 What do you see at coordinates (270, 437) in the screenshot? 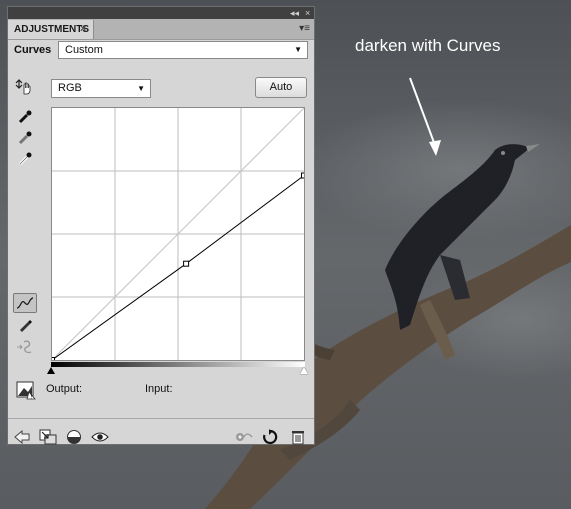
I see `reset-icon` at bounding box center [270, 437].